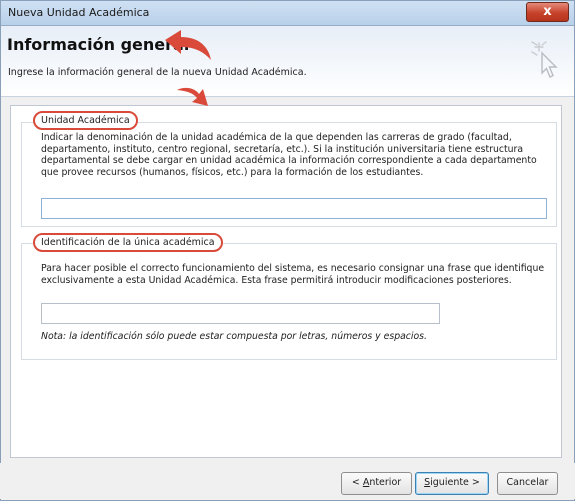 This screenshot has height=501, width=575. Describe the element at coordinates (240, 313) in the screenshot. I see `identificacion-input` at that location.